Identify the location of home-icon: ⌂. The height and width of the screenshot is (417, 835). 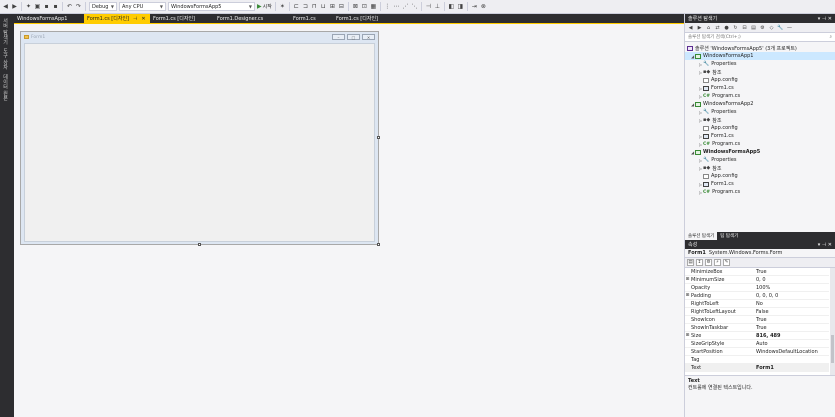
(708, 27).